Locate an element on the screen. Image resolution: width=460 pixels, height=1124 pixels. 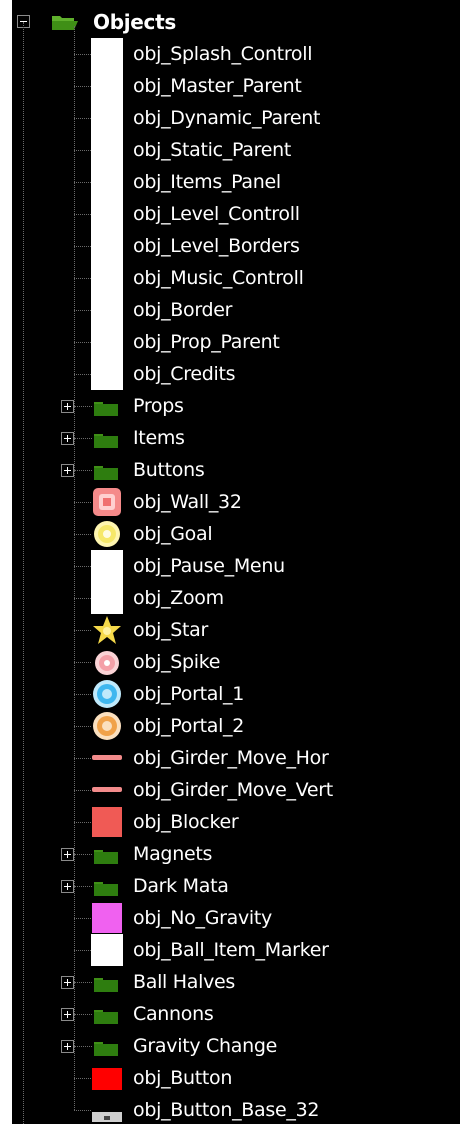
tree-object-obj-button-base-32: obj_Button_Base_32 is located at coordinates (236, 1109).